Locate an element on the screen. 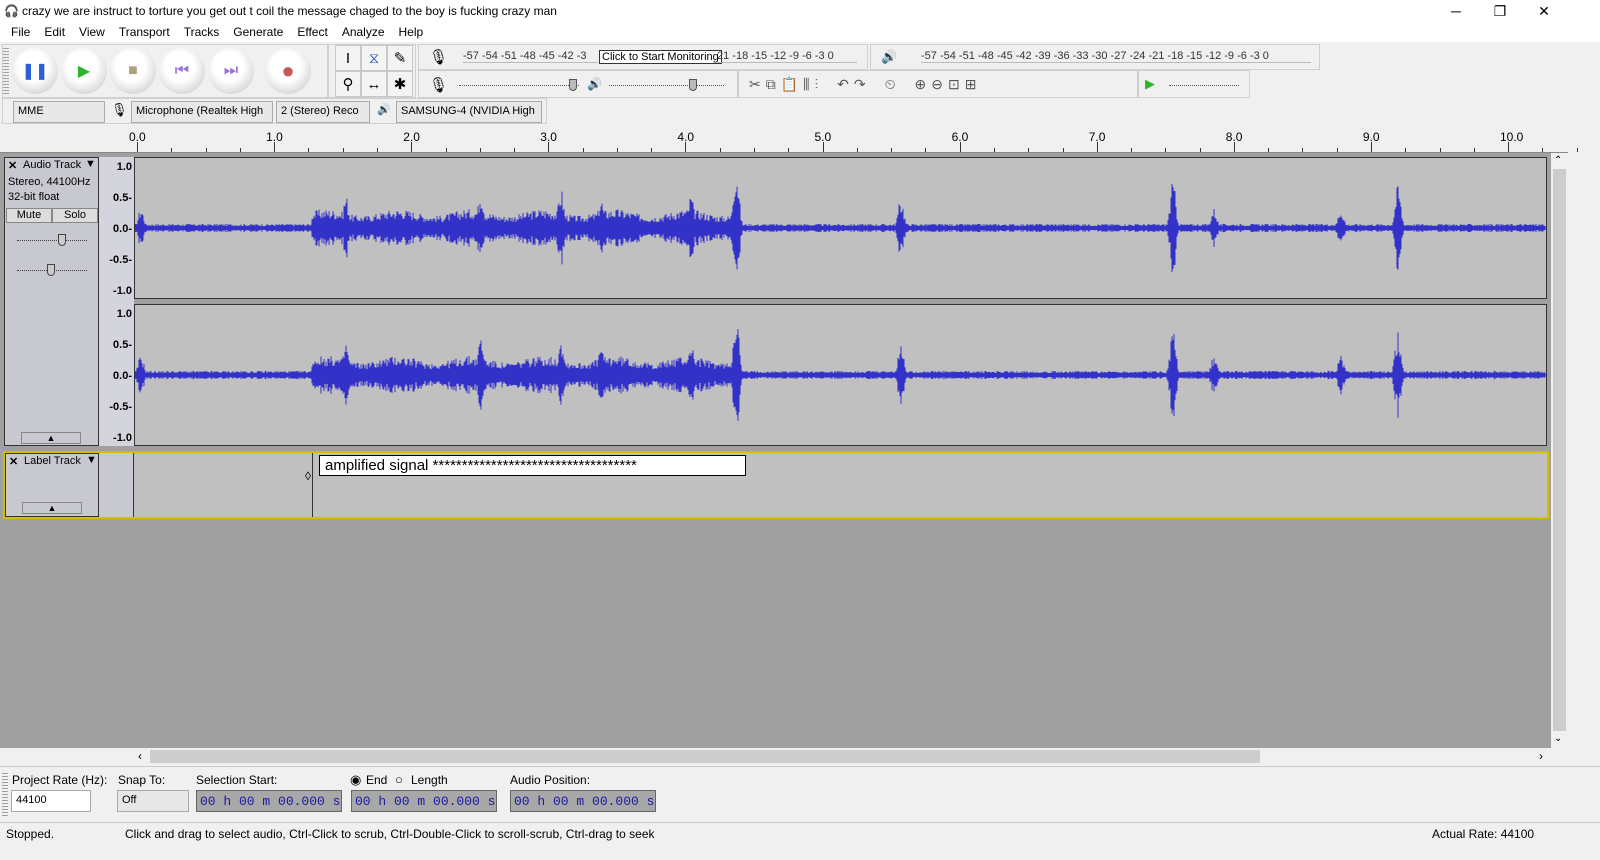 The width and height of the screenshot is (1600, 860). record-button: ● is located at coordinates (288, 71).